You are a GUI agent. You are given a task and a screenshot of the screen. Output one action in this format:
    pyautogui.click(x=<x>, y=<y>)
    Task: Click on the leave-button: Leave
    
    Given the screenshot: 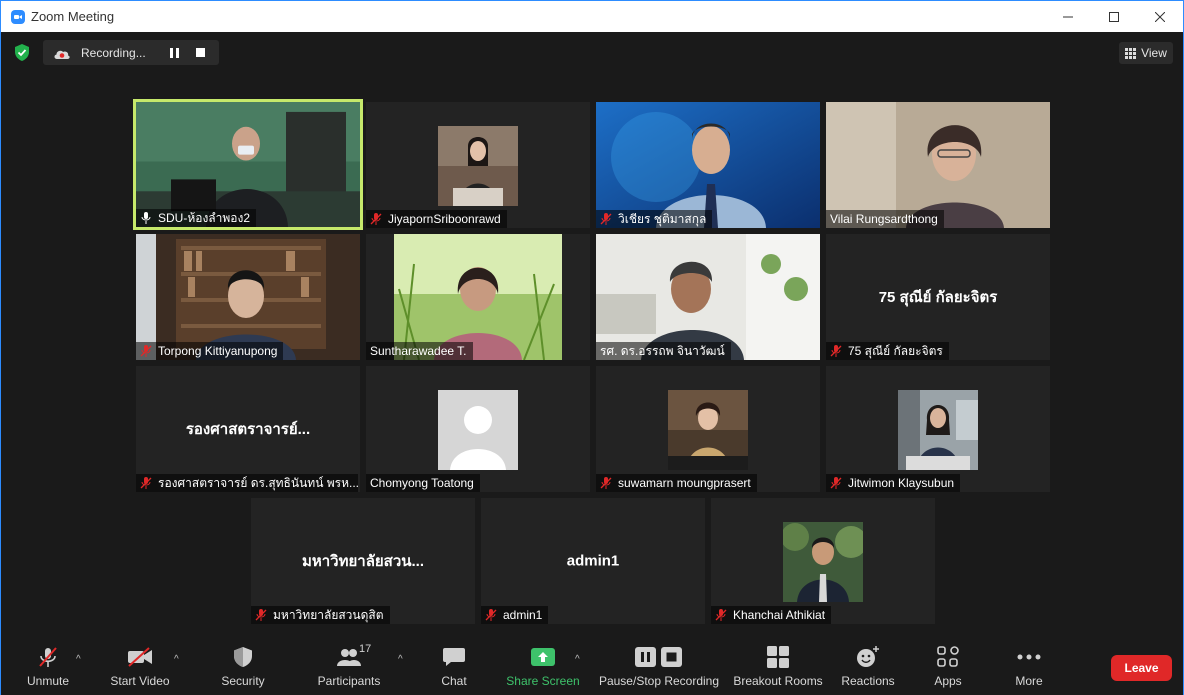 What is the action you would take?
    pyautogui.click(x=1141, y=668)
    